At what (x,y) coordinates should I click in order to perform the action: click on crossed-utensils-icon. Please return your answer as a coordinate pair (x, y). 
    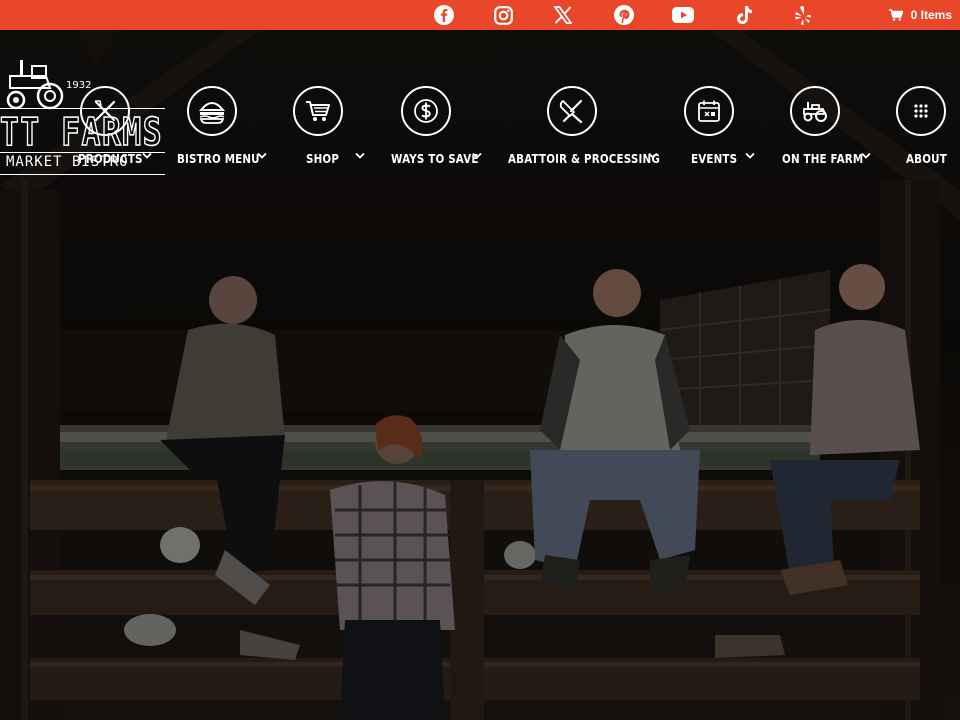
    Looking at the image, I should click on (105, 111).